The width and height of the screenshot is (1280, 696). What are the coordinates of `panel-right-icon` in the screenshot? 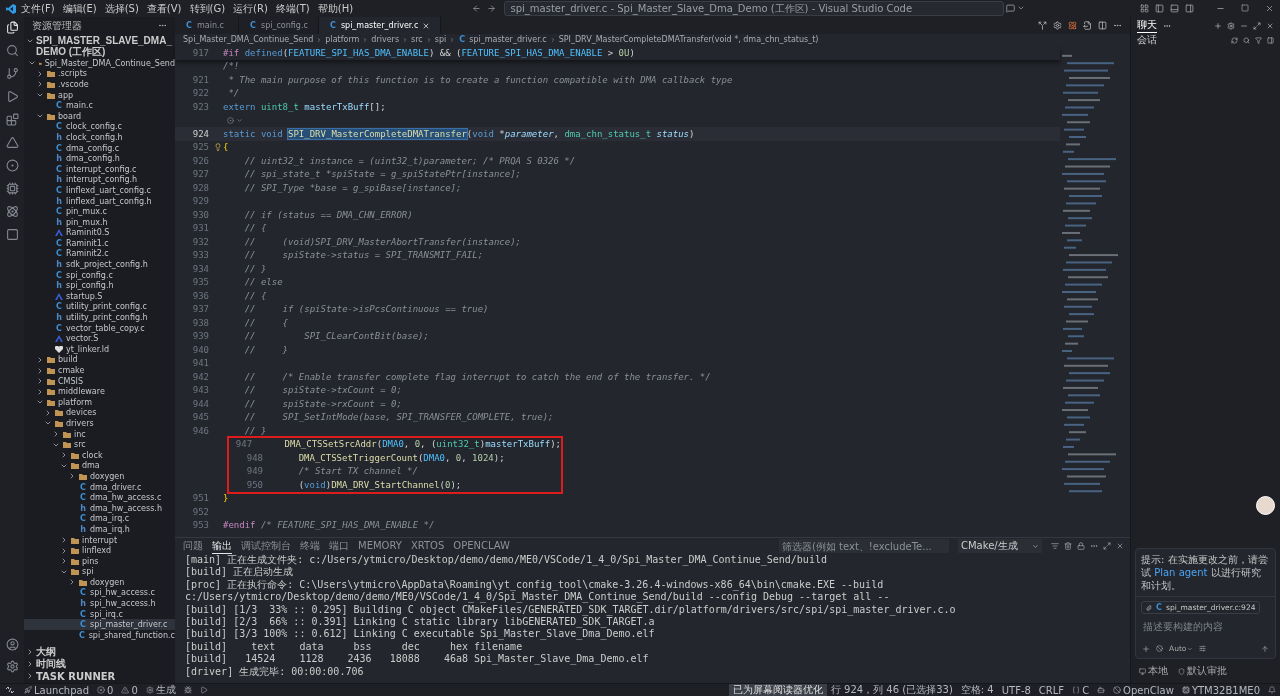 It's located at (1189, 8).